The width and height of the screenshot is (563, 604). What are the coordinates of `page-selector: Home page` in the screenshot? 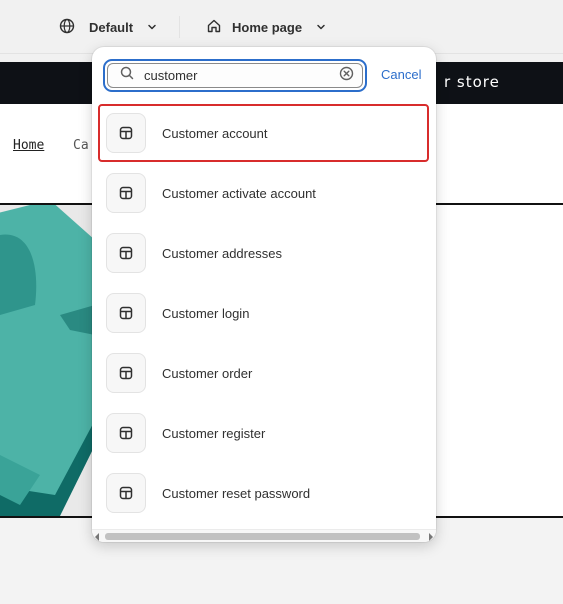 It's located at (266, 27).